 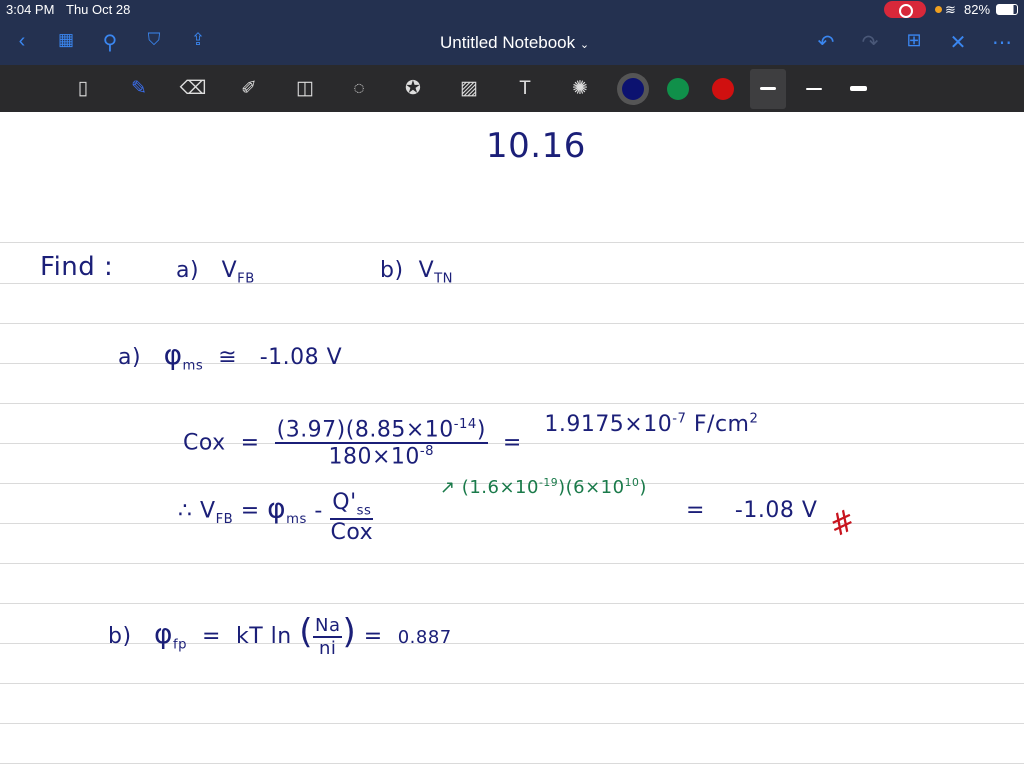 What do you see at coordinates (870, 42) in the screenshot?
I see `redo-icon: ↷` at bounding box center [870, 42].